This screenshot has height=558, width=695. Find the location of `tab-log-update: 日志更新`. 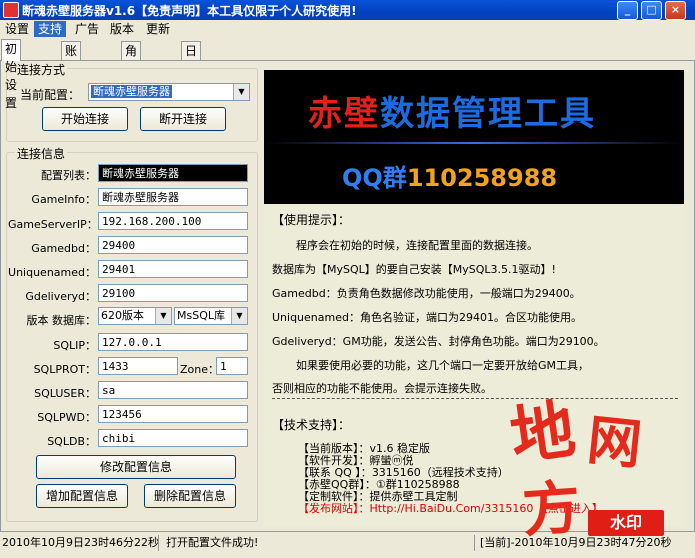

tab-log-update: 日志更新 is located at coordinates (191, 76).